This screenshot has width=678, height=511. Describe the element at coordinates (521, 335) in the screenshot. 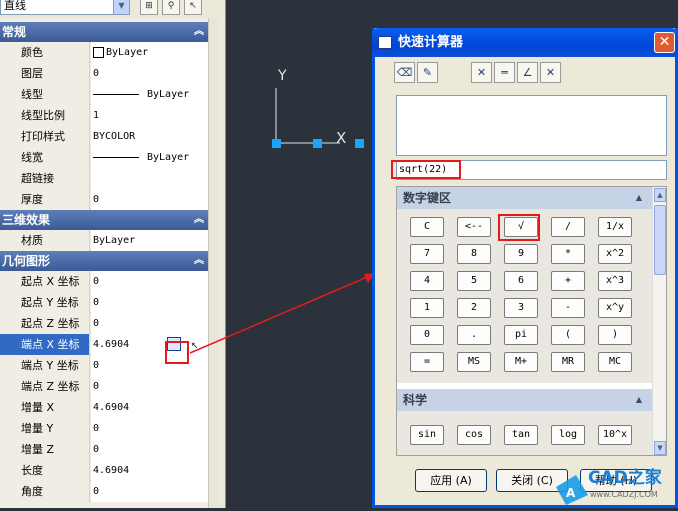

I see `calc-key: pi` at that location.